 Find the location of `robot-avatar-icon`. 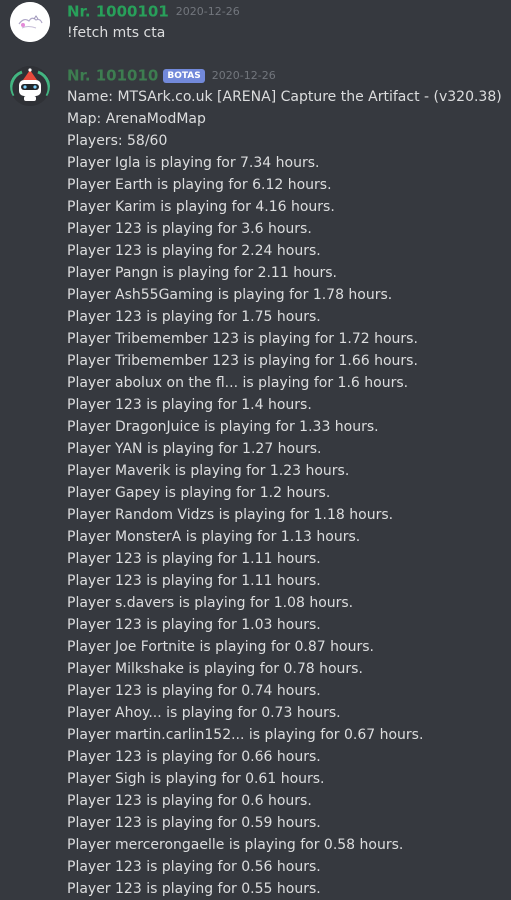

robot-avatar-icon is located at coordinates (30, 86).